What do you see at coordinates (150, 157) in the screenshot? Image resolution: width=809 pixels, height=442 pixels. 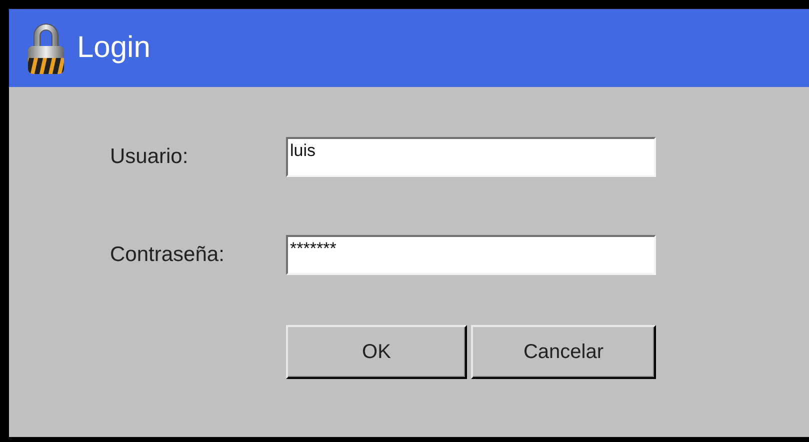 I see `field-label: Usuario:` at bounding box center [150, 157].